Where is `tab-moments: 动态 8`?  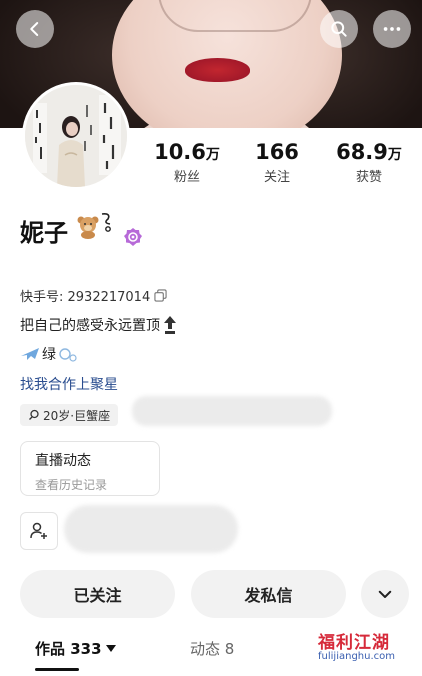 tab-moments: 动态 8 is located at coordinates (212, 648).